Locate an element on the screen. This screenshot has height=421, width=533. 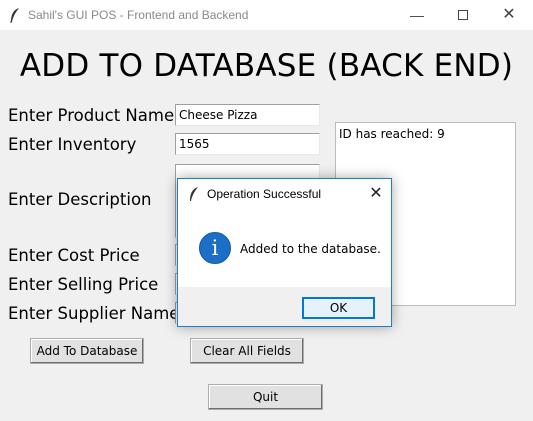
info-icon: i is located at coordinates (215, 248).